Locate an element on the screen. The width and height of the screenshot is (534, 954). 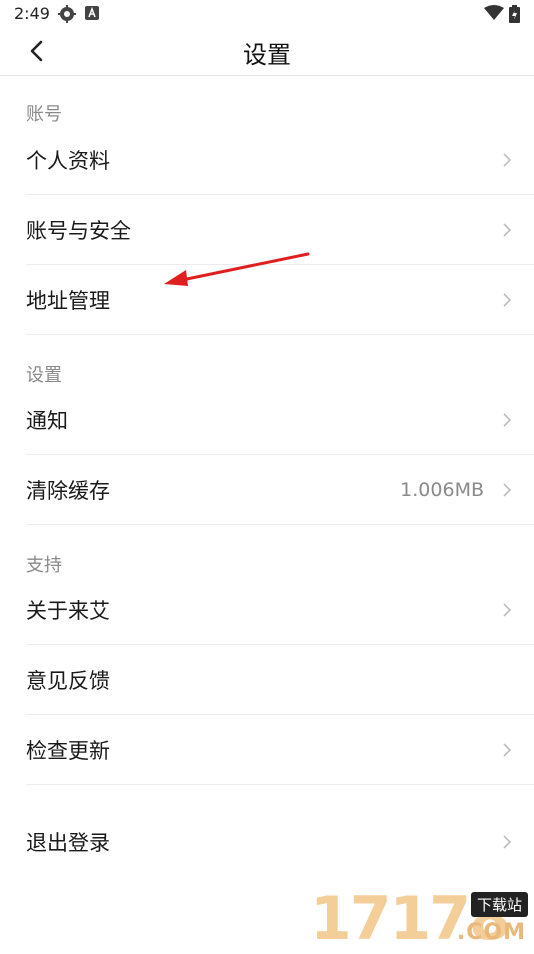
section-header-settings: 设置 is located at coordinates (44, 375).